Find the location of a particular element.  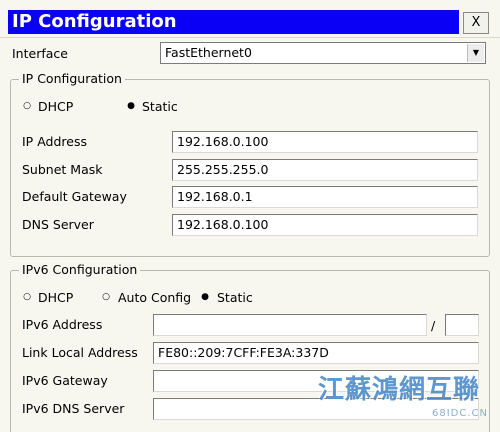

ipv6-address-label: IPv6 Address is located at coordinates (62, 324).